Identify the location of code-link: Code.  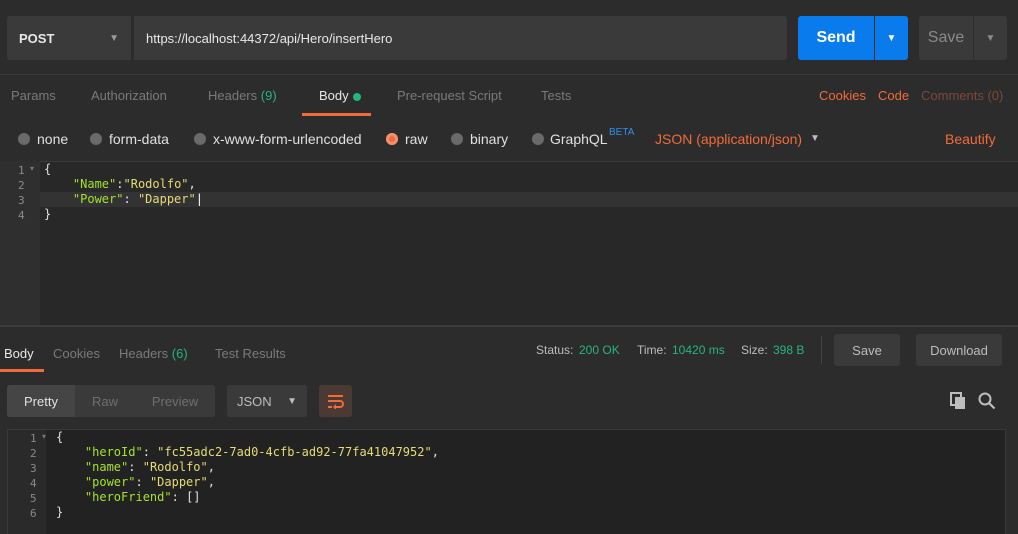
(893, 99).